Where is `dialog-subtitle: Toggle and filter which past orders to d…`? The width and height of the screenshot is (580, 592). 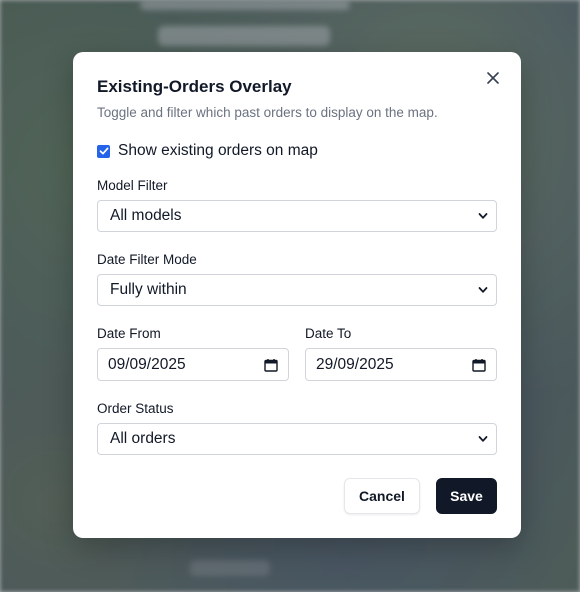
dialog-subtitle: Toggle and filter which past orders to d… is located at coordinates (267, 112).